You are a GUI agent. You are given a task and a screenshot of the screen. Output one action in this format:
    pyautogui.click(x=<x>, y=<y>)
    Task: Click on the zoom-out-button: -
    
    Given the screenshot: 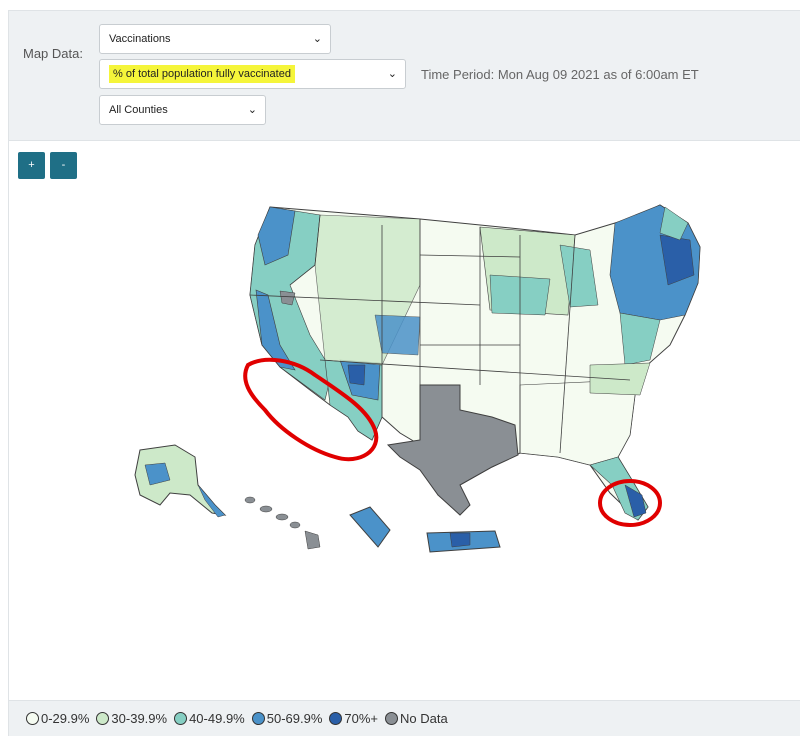 What is the action you would take?
    pyautogui.click(x=63, y=165)
    